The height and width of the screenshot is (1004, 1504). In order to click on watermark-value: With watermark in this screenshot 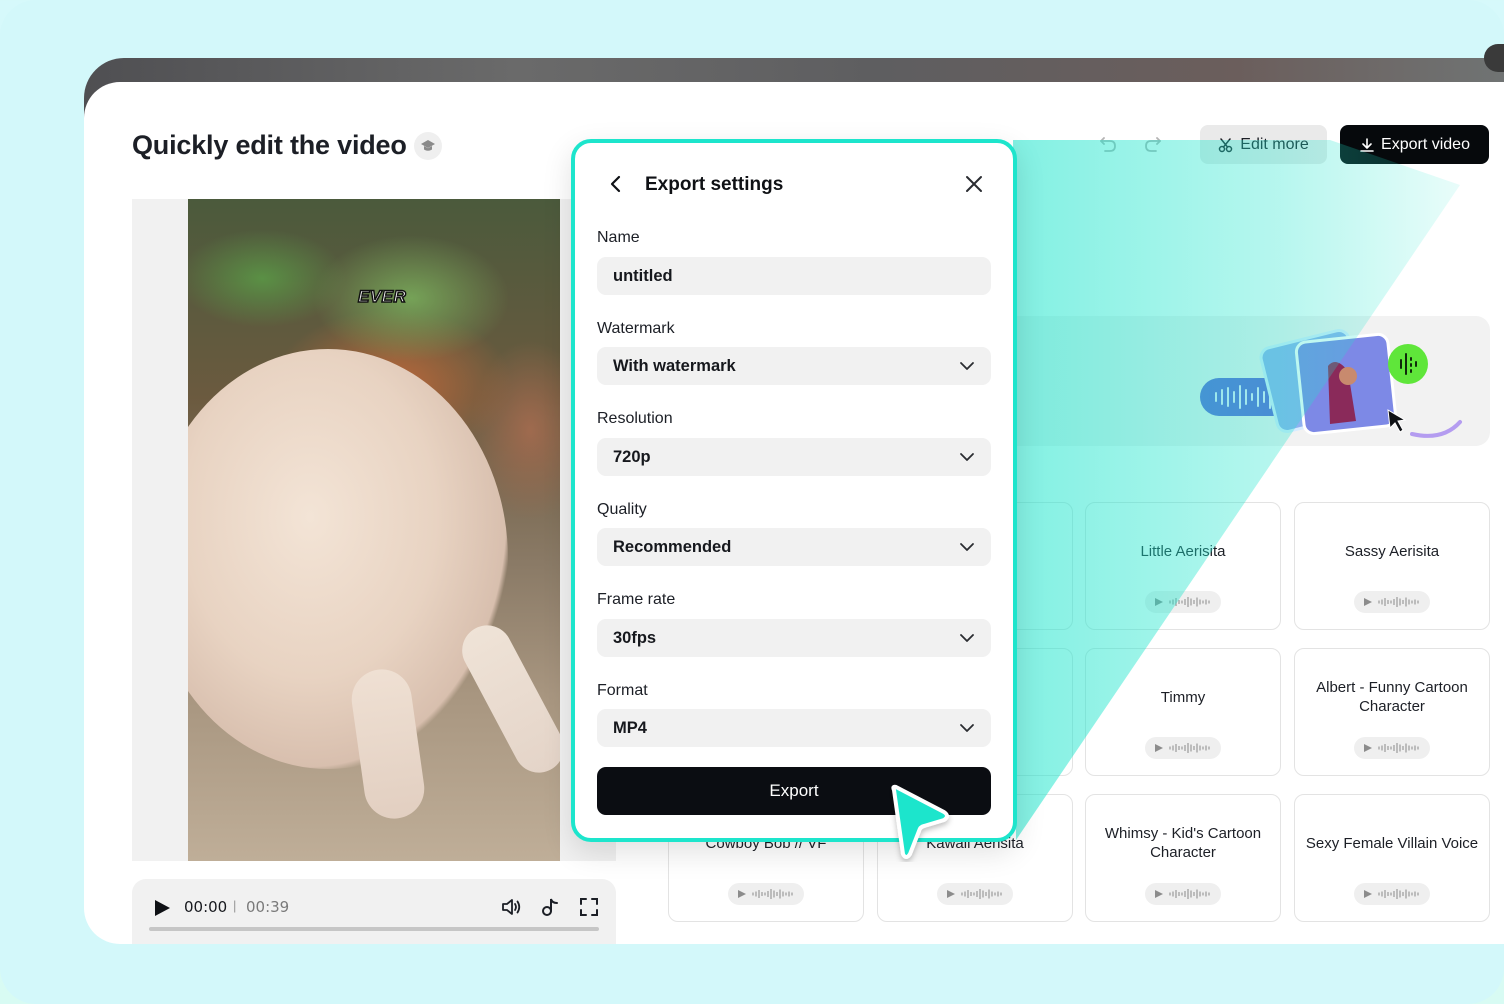, I will do `click(674, 365)`.